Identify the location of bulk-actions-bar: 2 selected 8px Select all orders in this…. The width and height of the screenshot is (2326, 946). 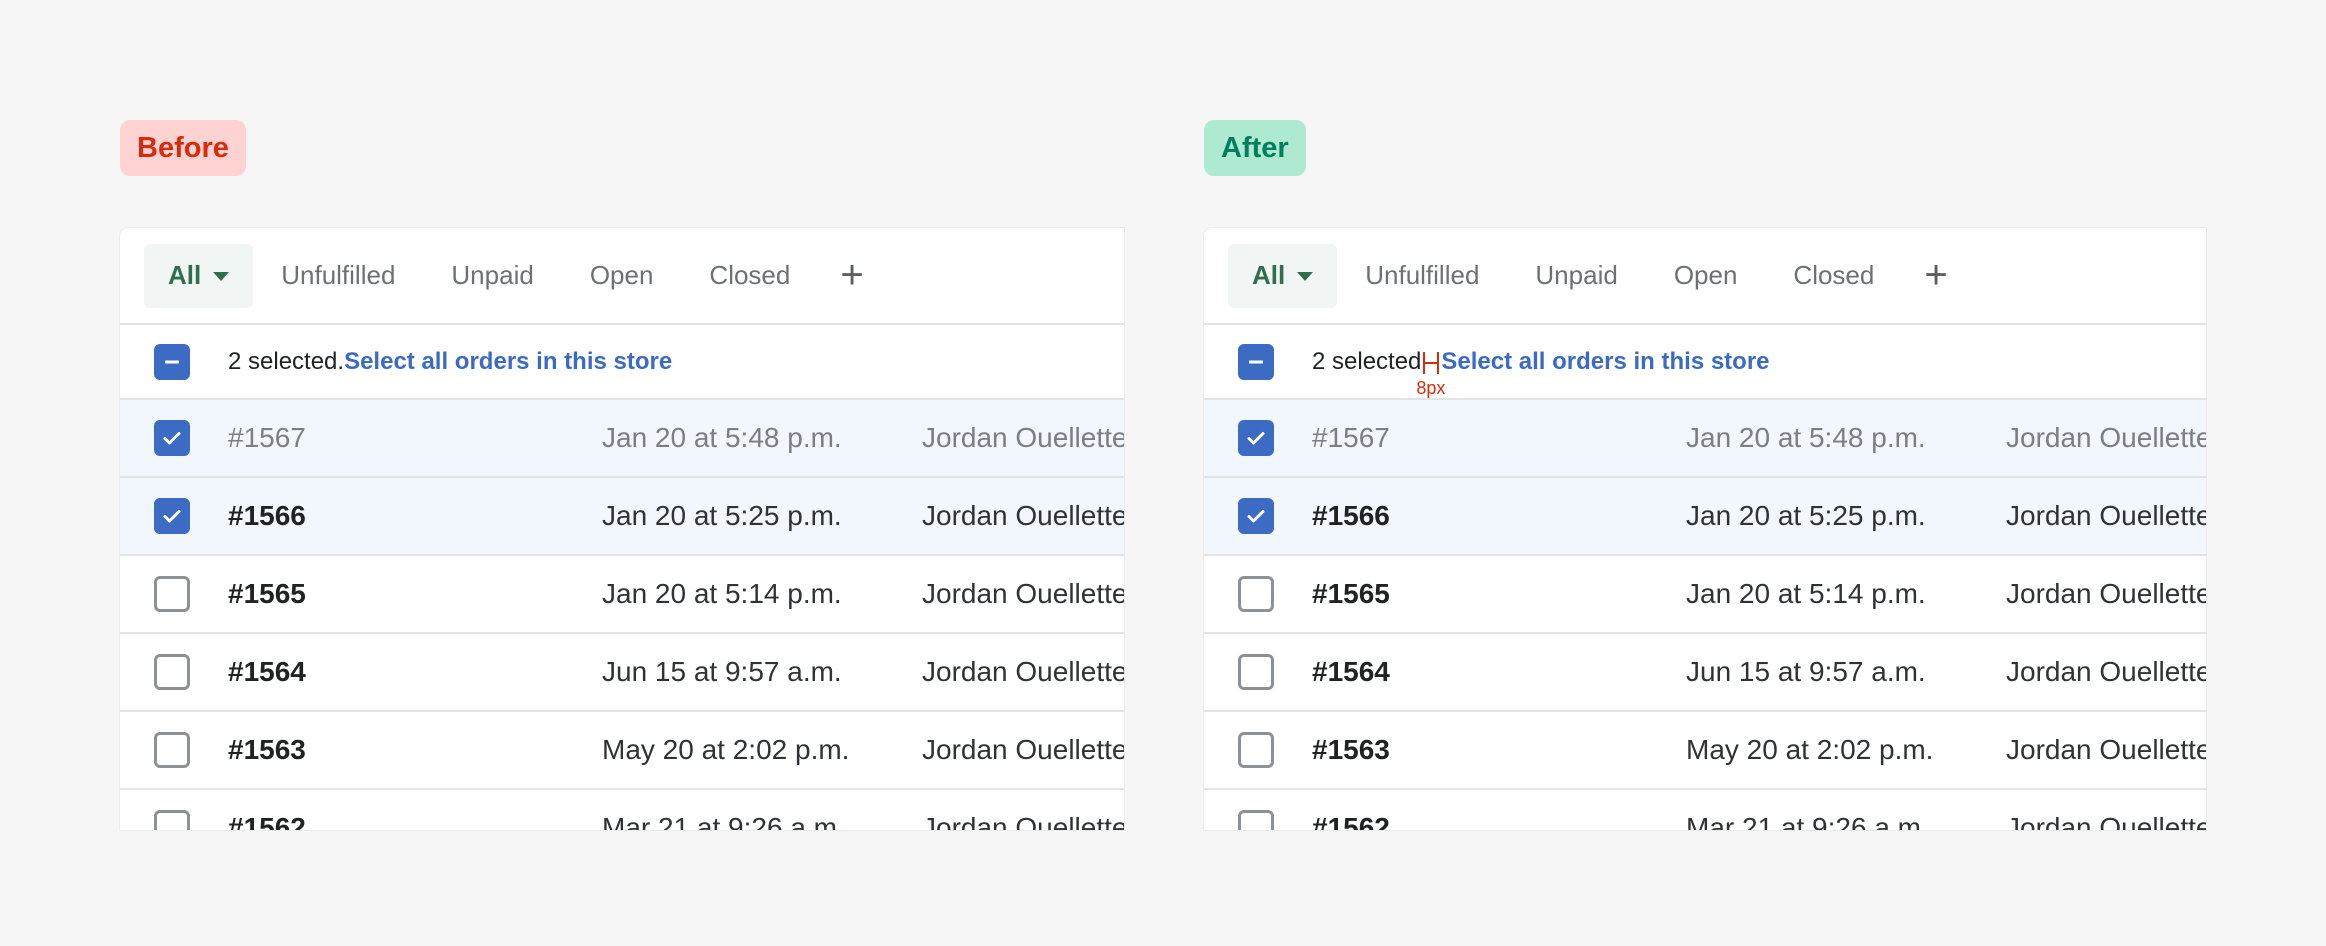
(1705, 362).